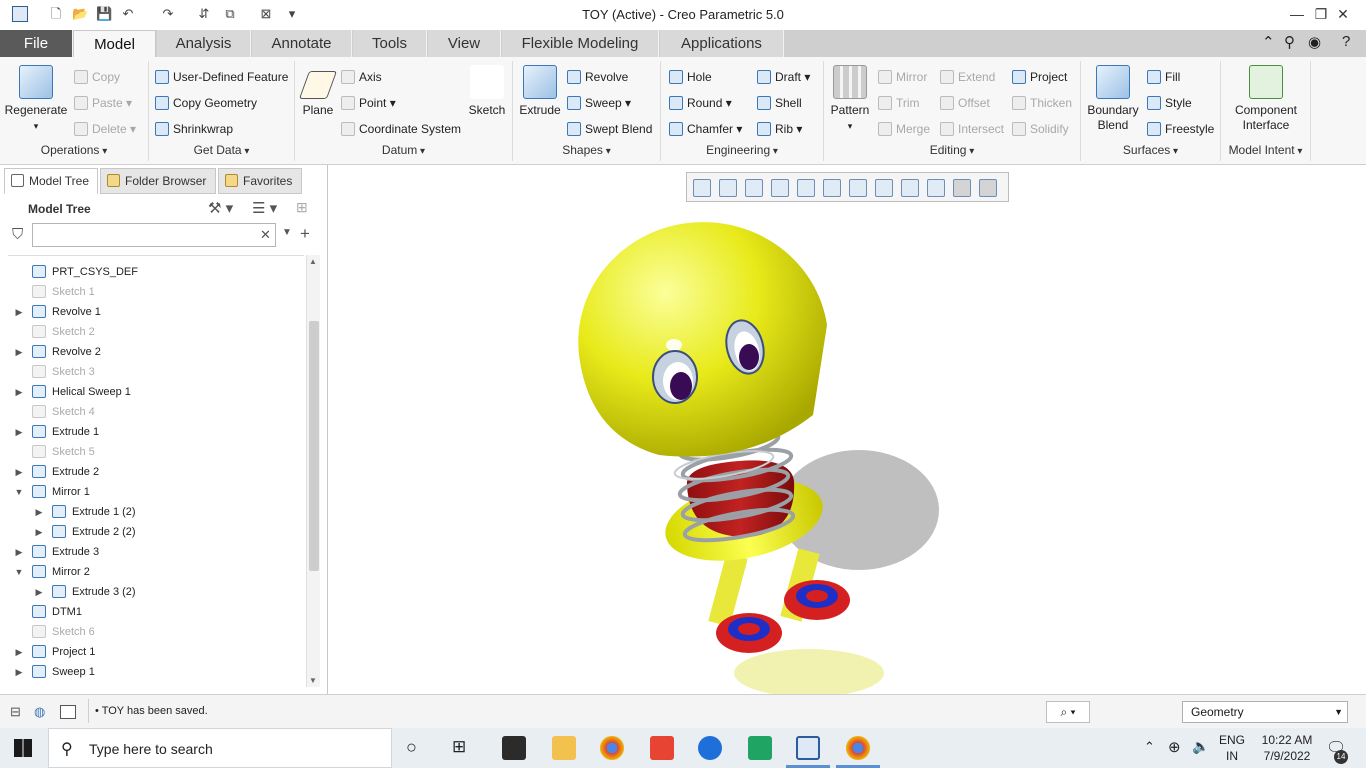 This screenshot has width=1366, height=768. Describe the element at coordinates (156, 552) in the screenshot. I see `tree-item: ▶ Extrude 3` at that location.